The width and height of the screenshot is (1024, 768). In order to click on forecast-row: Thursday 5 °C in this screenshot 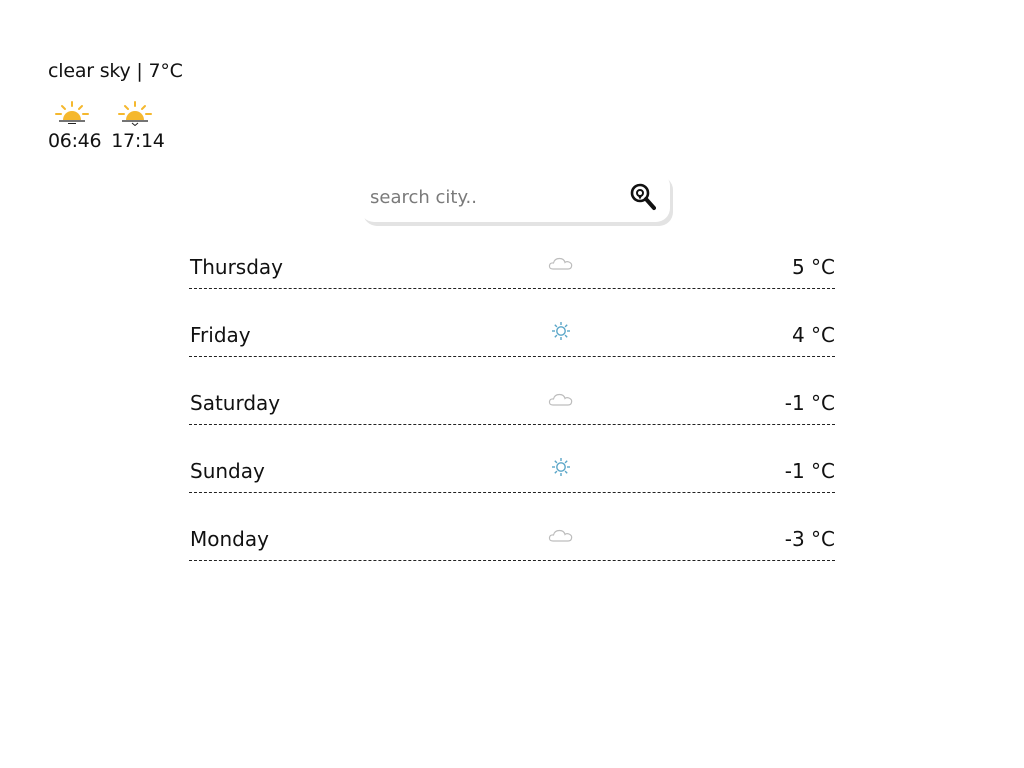, I will do `click(512, 266)`.